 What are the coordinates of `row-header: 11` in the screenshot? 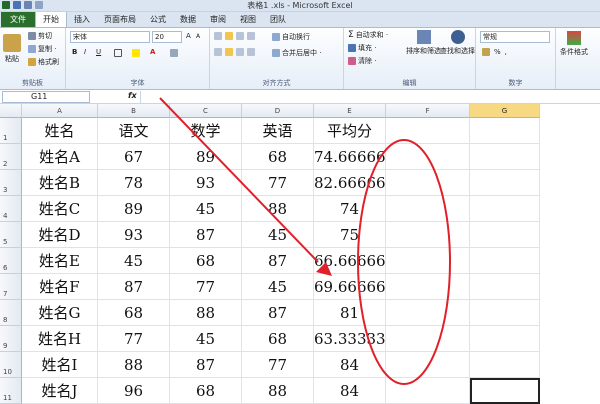 It's located at (11, 391).